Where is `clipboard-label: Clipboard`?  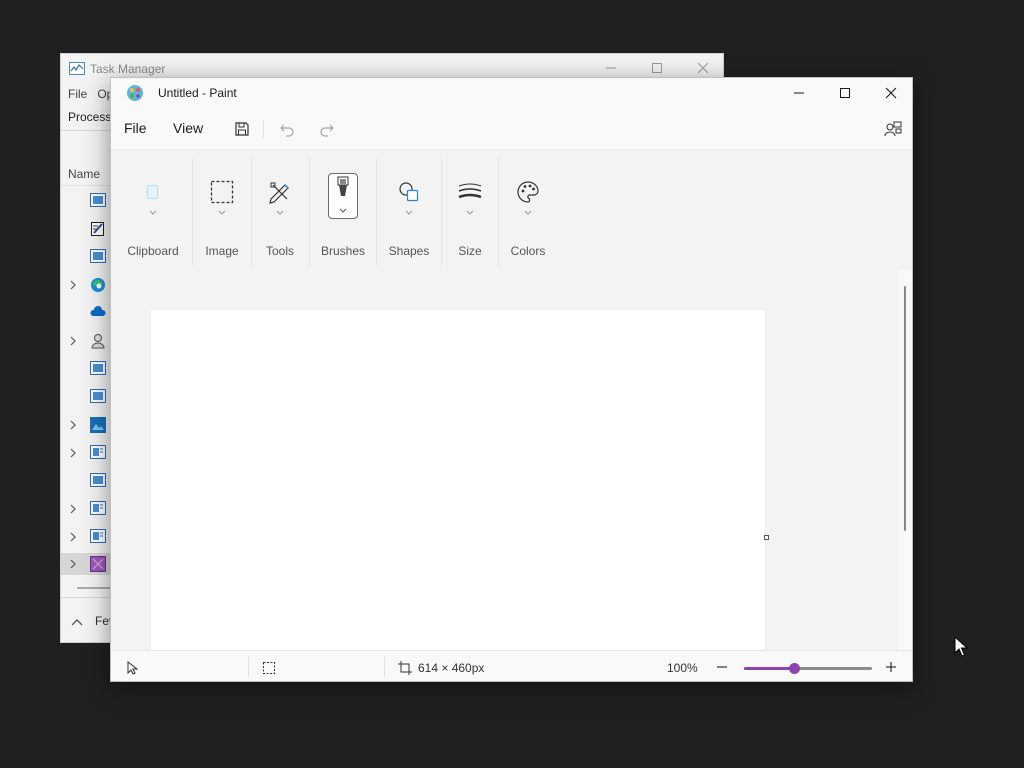 clipboard-label: Clipboard is located at coordinates (153, 251).